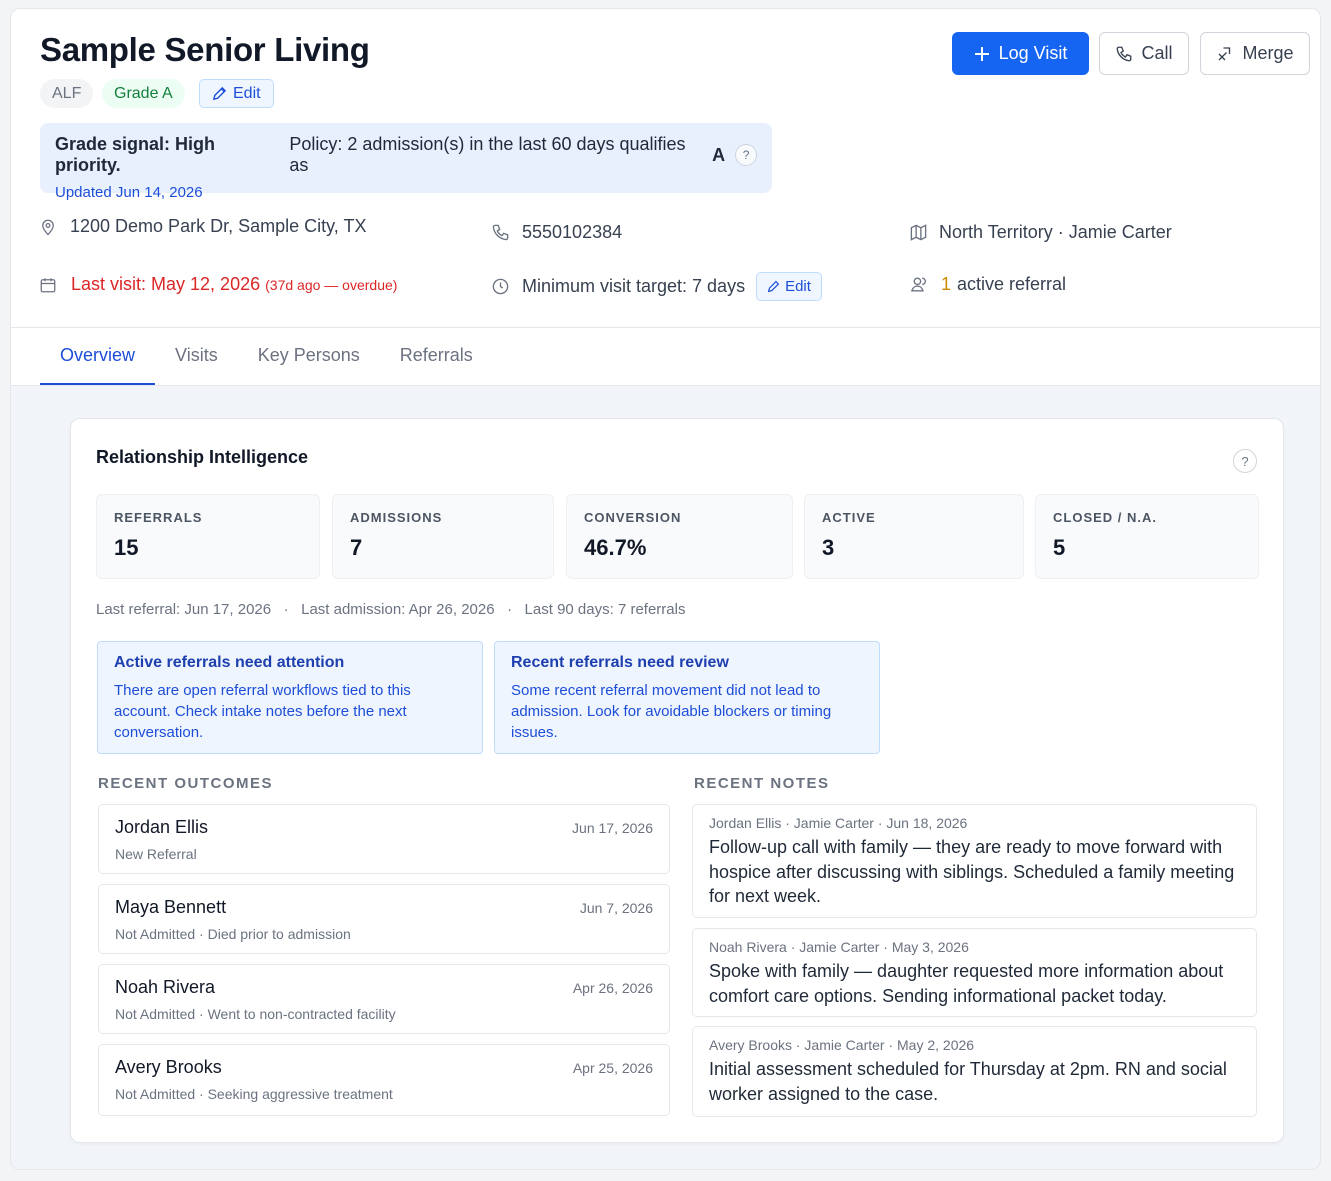 This screenshot has height=1181, width=1331. Describe the element at coordinates (1105, 517) in the screenshot. I see `stat-label: CLOSED / N.A.` at that location.